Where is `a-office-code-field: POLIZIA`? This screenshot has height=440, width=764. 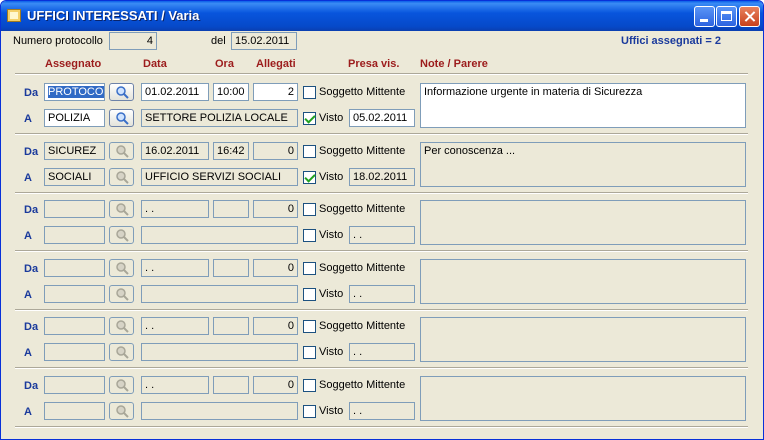
a-office-code-field: POLIZIA is located at coordinates (74, 118).